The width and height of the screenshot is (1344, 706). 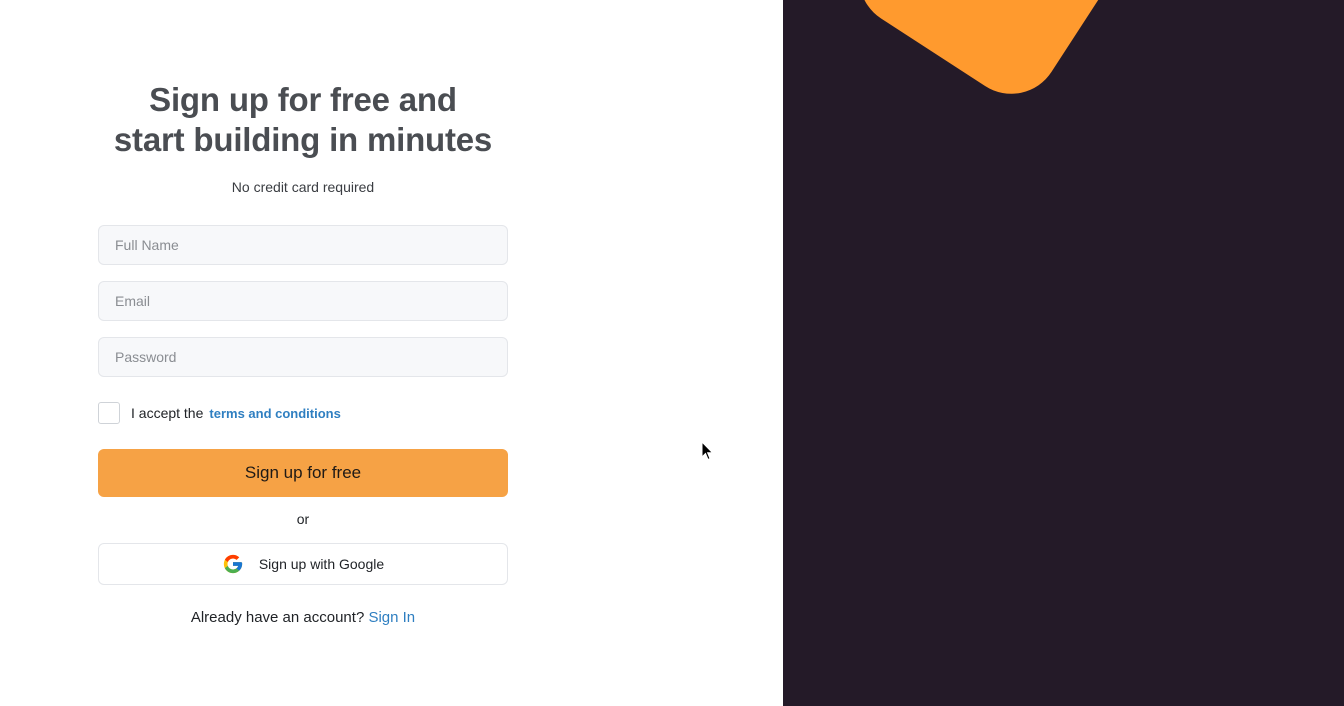 I want to click on sign-up-button: Sign up for free, so click(x=303, y=473).